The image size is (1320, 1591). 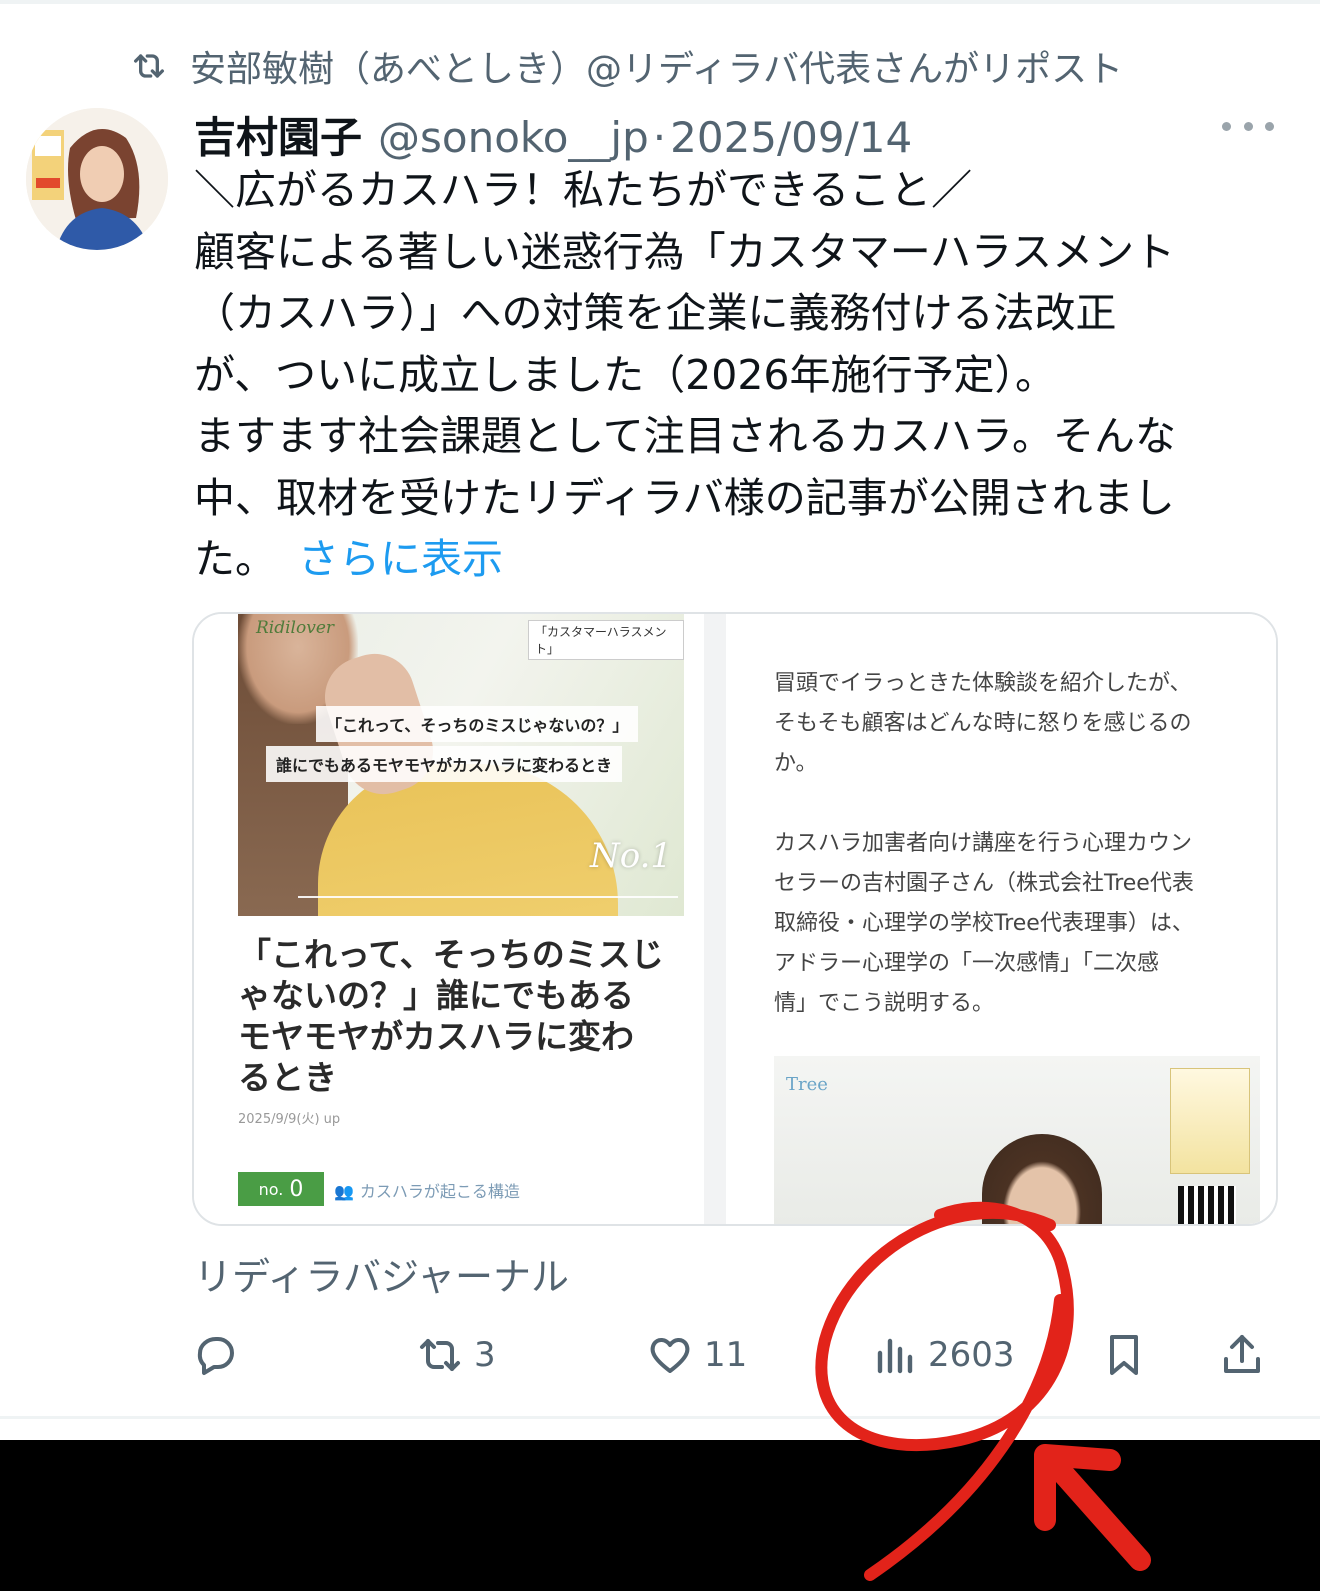 I want to click on hero-line, so click(x=488, y=897).